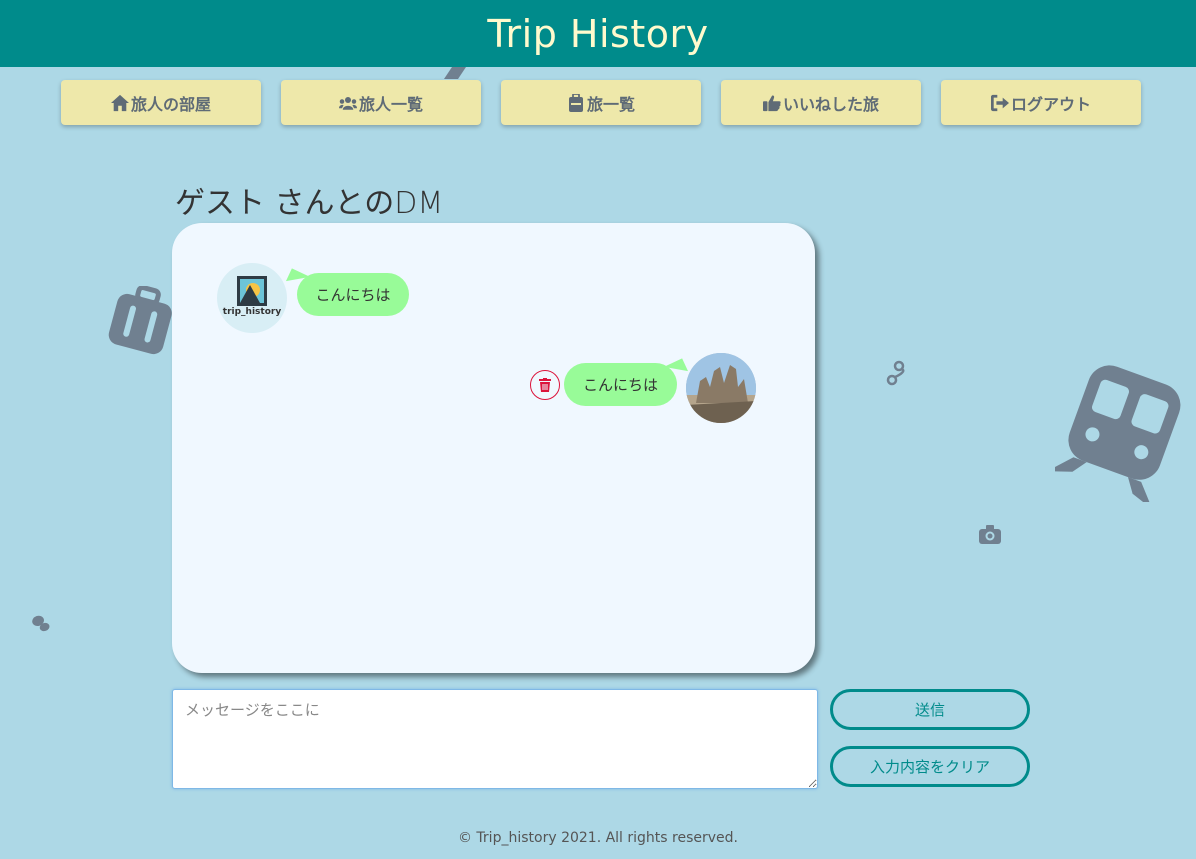 This screenshot has height=859, width=1196. I want to click on rock-photo-icon, so click(721, 388).